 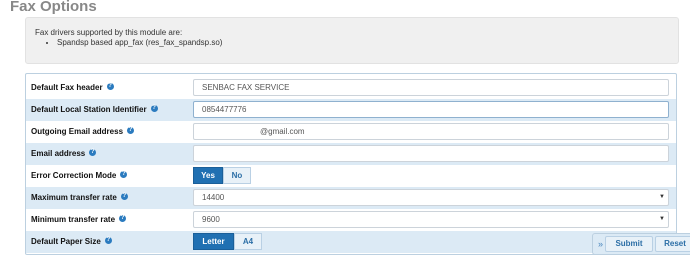 I want to click on submit-button: Submit, so click(x=629, y=244).